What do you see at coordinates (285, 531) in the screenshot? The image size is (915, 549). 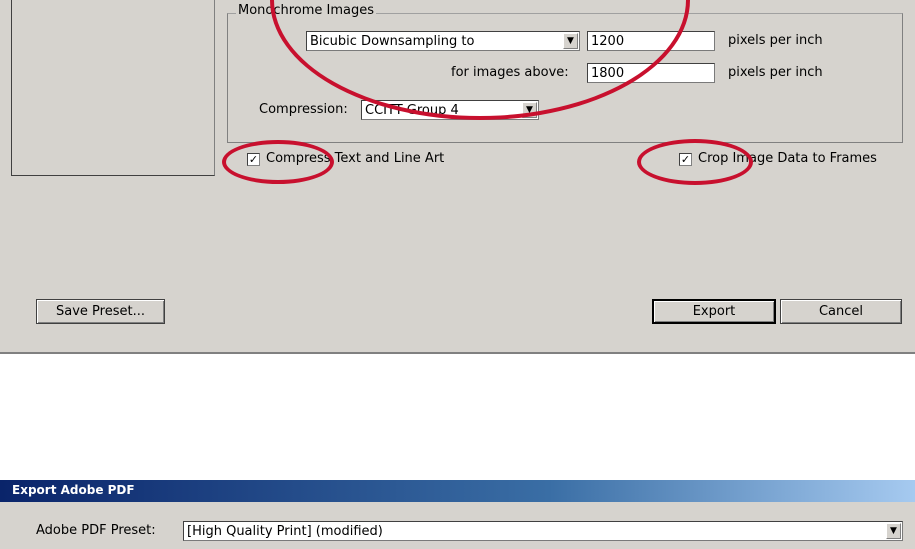 I see `preset-value: [High Quality Print] (modified)` at bounding box center [285, 531].